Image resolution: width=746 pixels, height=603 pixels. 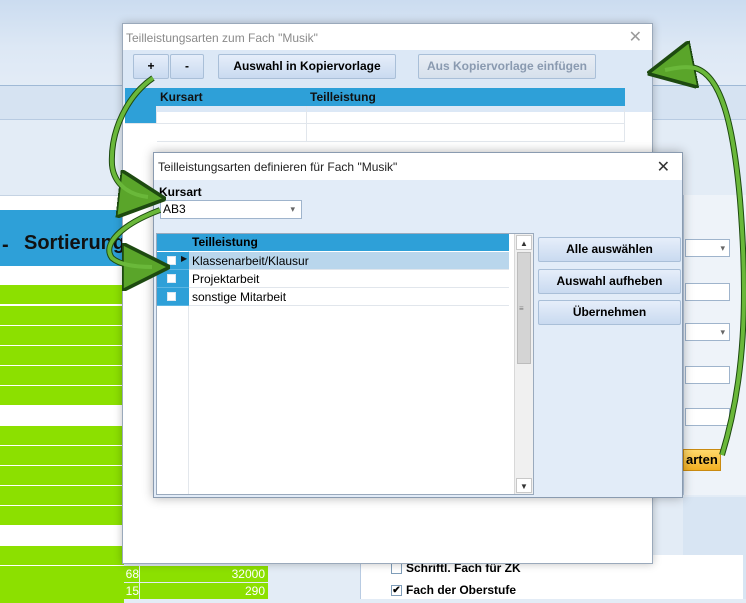 I want to click on clear-selection-button: Auswahl aufheben, so click(x=609, y=281).